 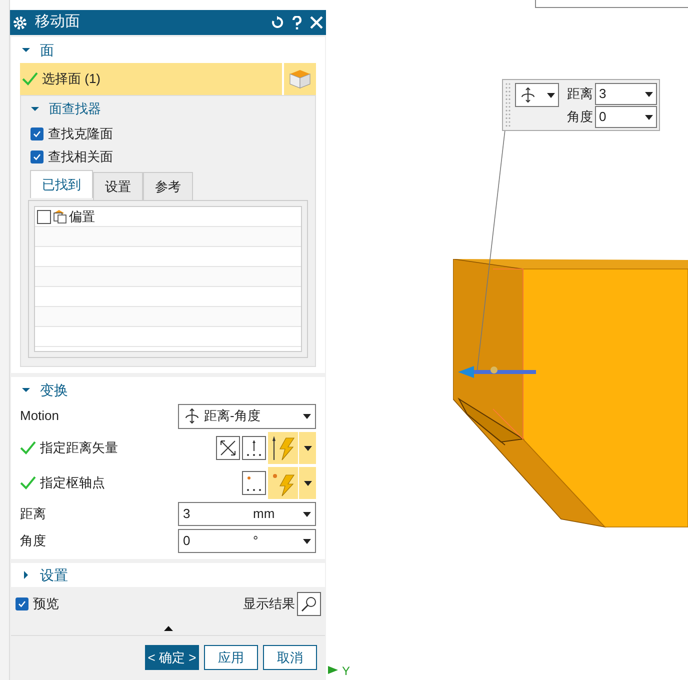 What do you see at coordinates (580, 94) in the screenshot?
I see `handle-label: 距离` at bounding box center [580, 94].